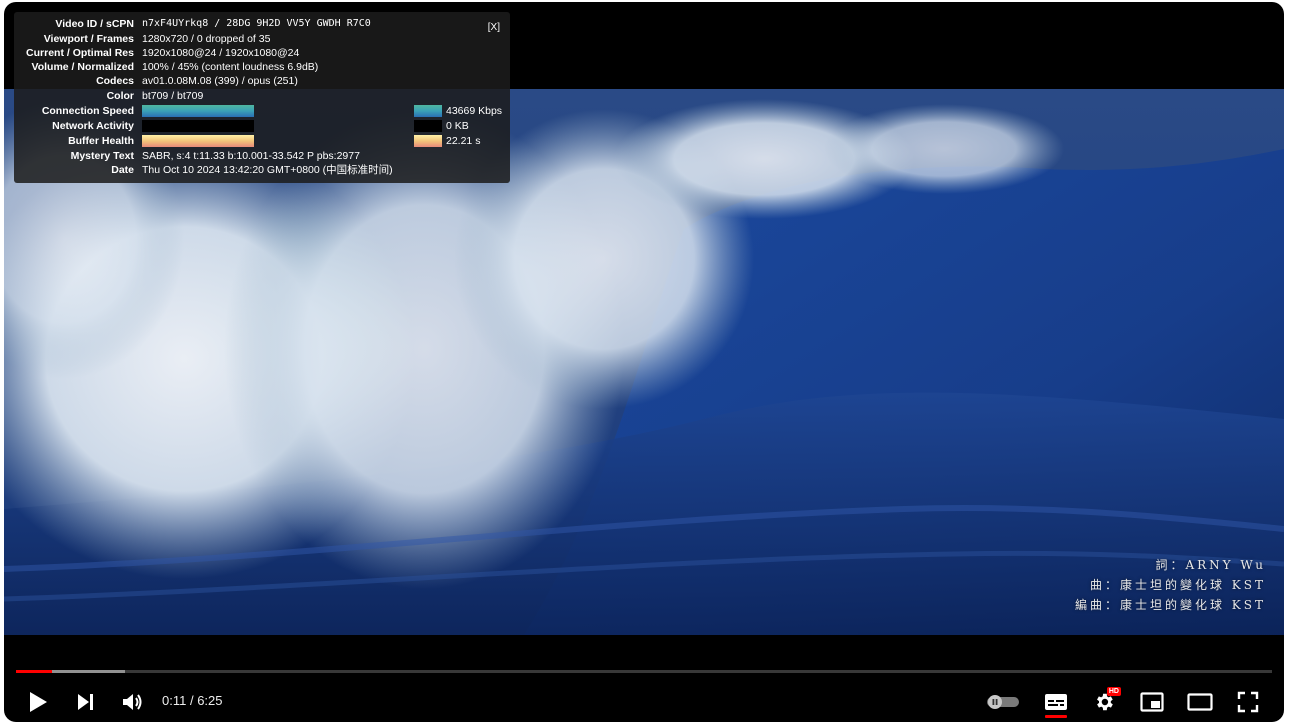 Image resolution: width=1292 pixels, height=728 pixels. Describe the element at coordinates (80, 53) in the screenshot. I see `stats-label: Current / Optimal Res` at that location.